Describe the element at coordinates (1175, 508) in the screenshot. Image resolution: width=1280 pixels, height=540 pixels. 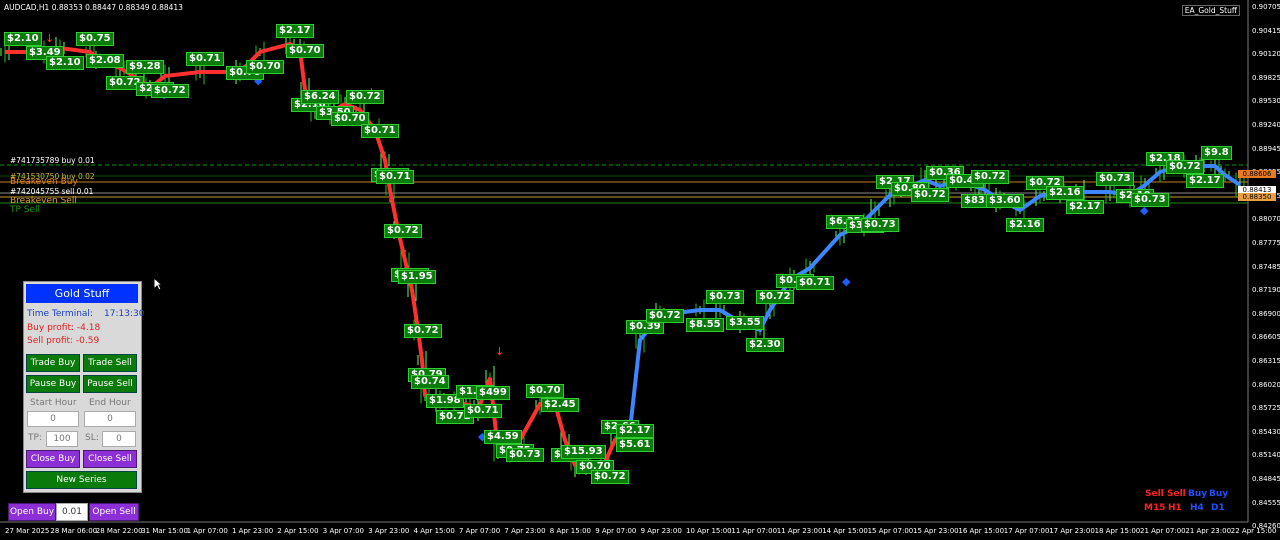
I see `mtf-timeframe-h1: H1` at that location.